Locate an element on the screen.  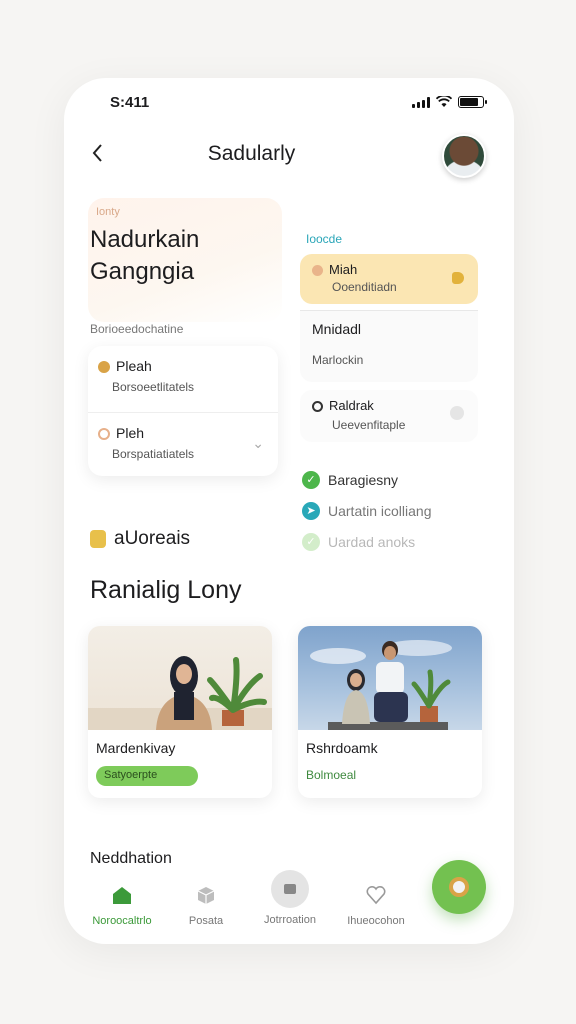
tab-heart: Ihueocohon is located at coordinates (376, 905).